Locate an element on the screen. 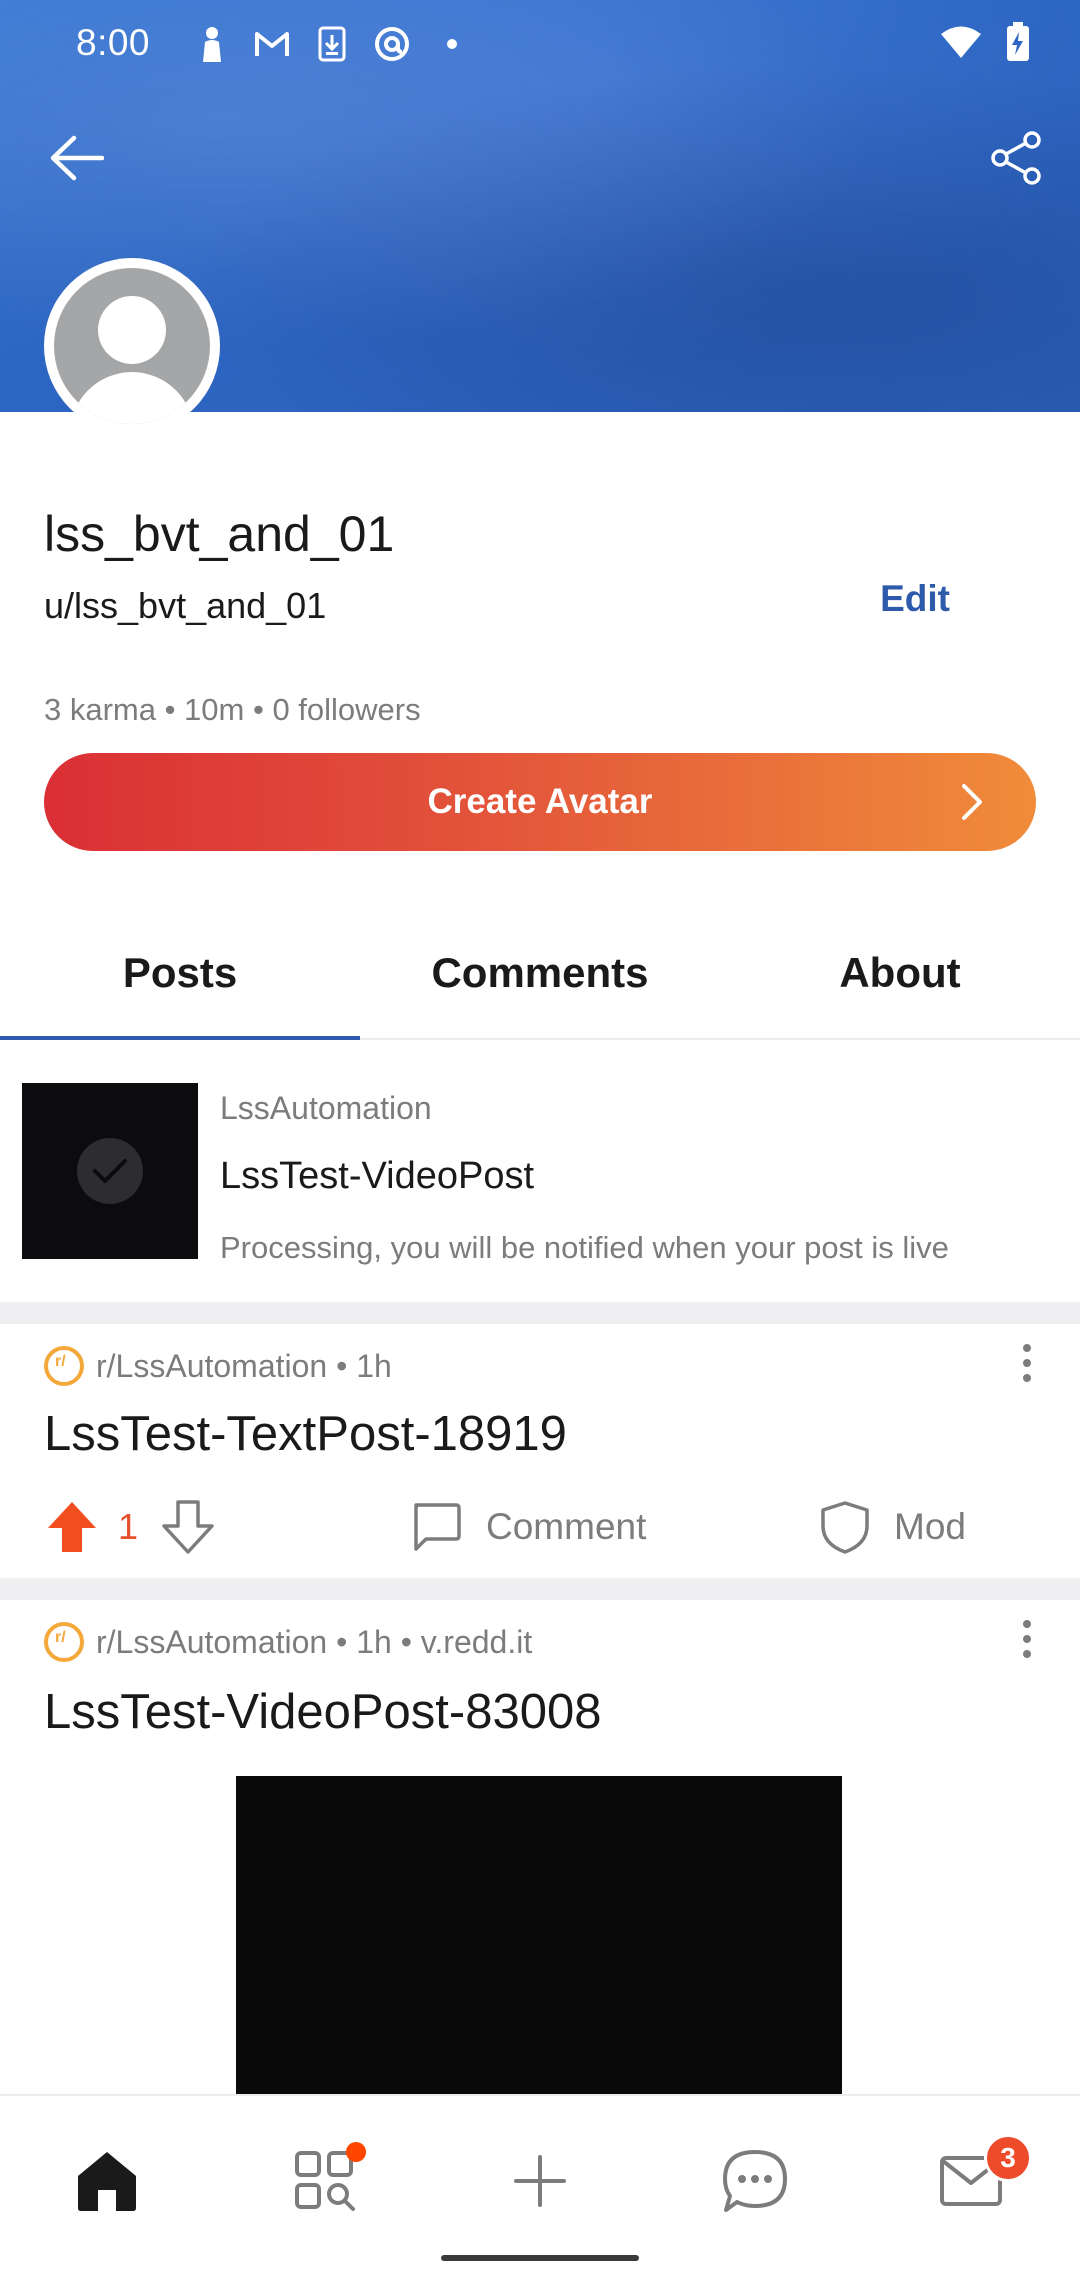 Image resolution: width=1080 pixels, height=2280 pixels. processing-title: LssTest-VideoPost is located at coordinates (377, 1176).